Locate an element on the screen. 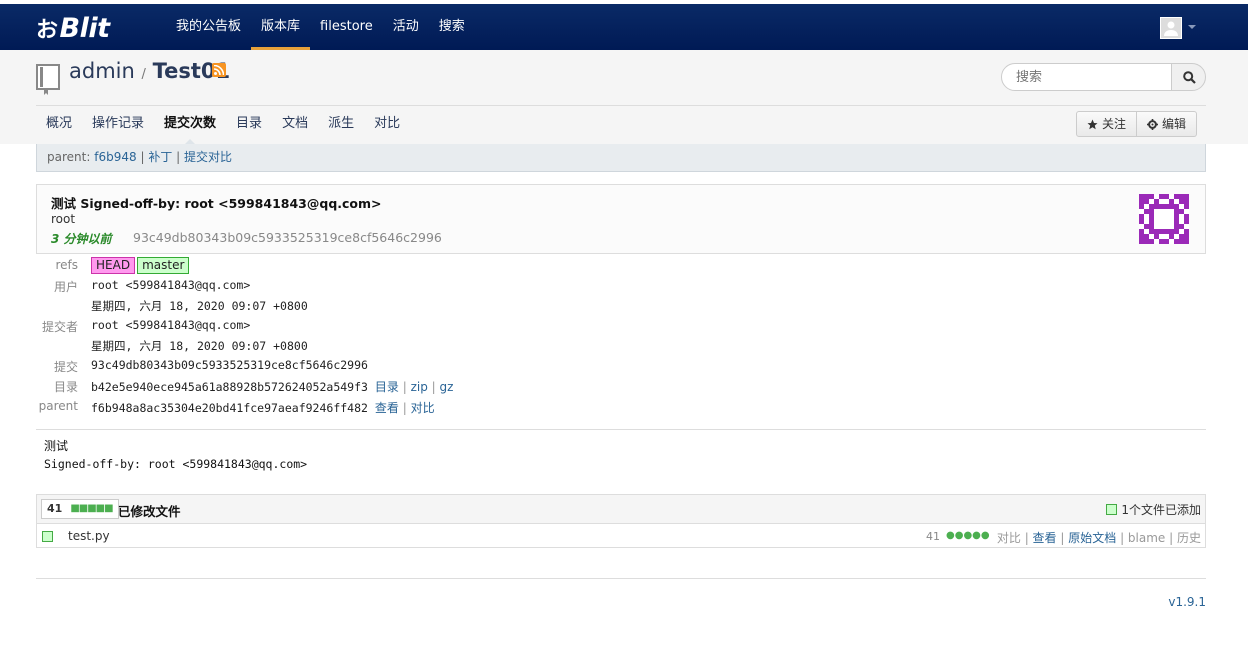 Image resolution: width=1248 pixels, height=654 pixels. author-date: 星期四, 六月 18, 2020 09:07 +0800 is located at coordinates (199, 306).